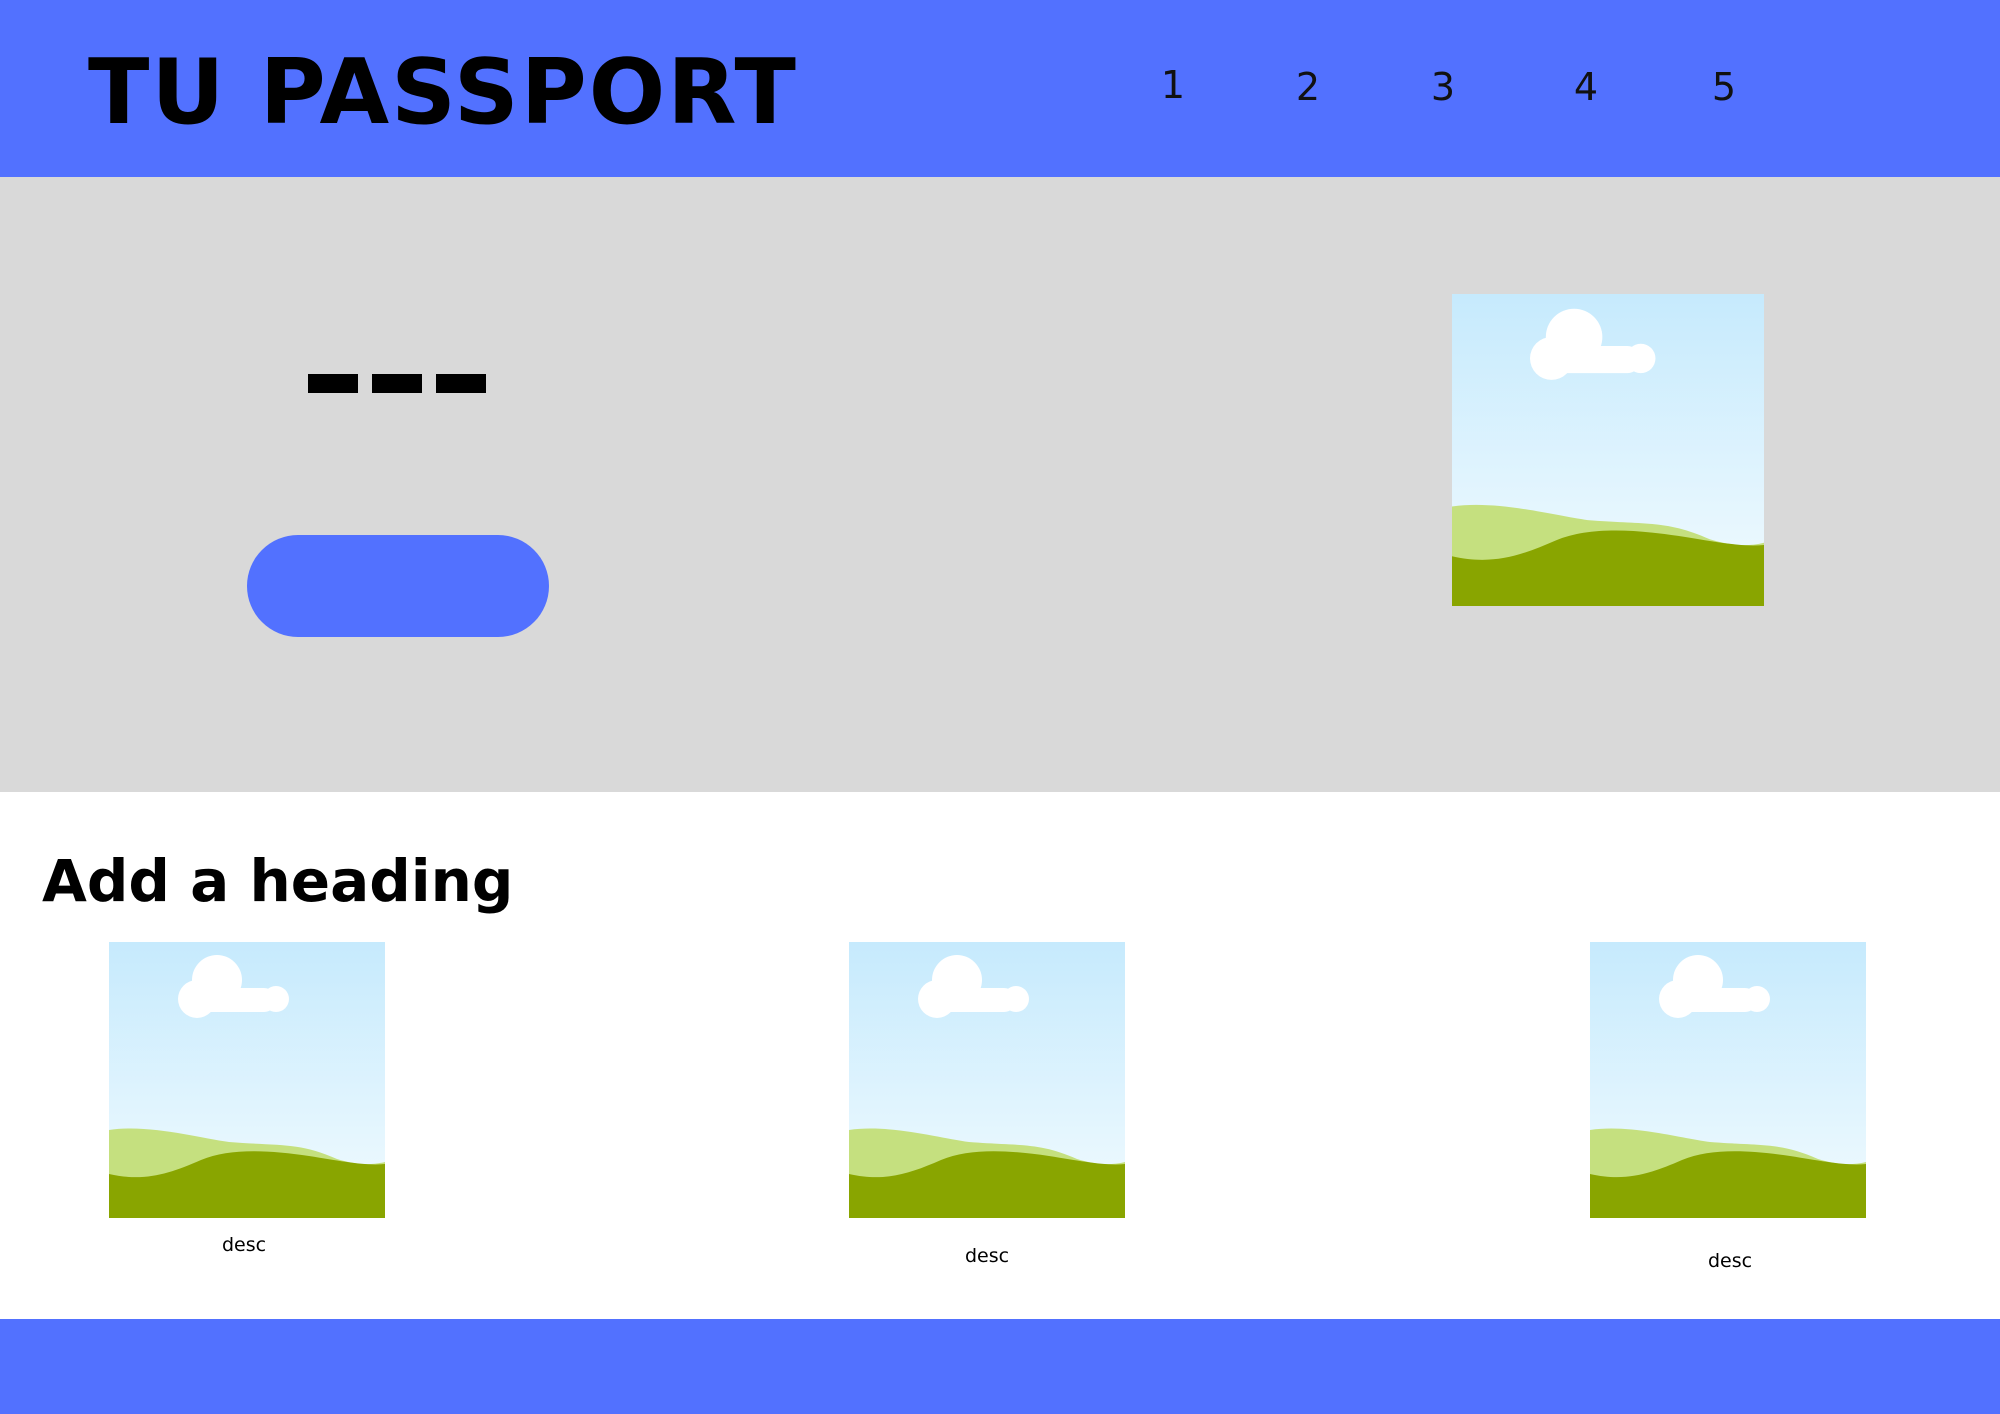 This screenshot has width=2000, height=1414. Describe the element at coordinates (1308, 87) in the screenshot. I see `nav-link-2: 2` at that location.